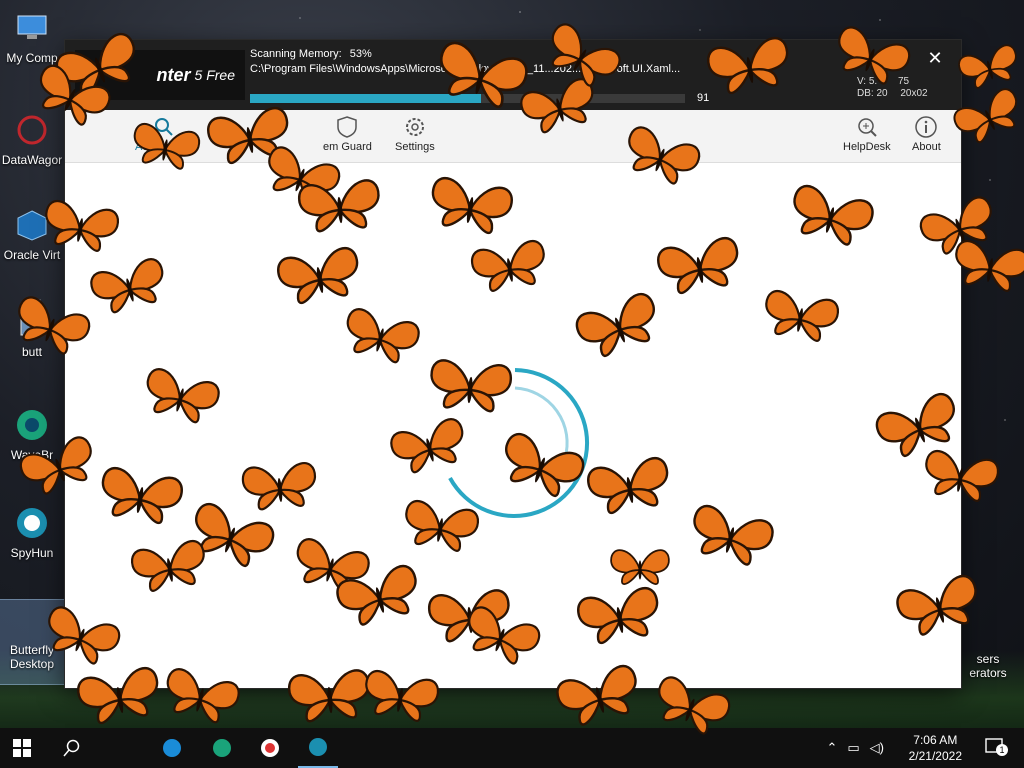  What do you see at coordinates (32, 225) in the screenshot?
I see `virtualbox-icon` at bounding box center [32, 225].